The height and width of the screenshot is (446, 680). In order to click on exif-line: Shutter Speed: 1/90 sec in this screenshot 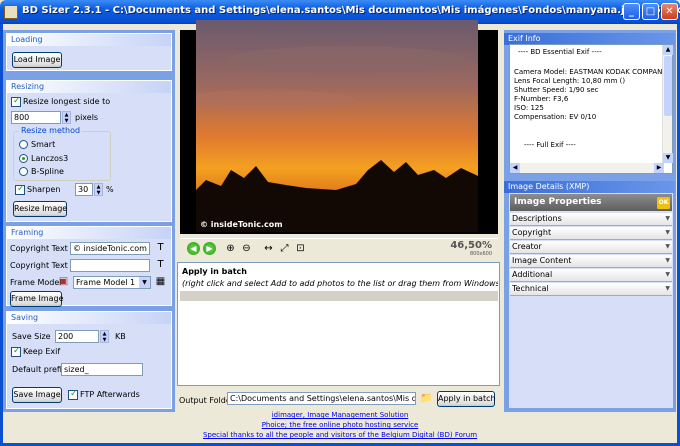, I will do `click(556, 90)`.